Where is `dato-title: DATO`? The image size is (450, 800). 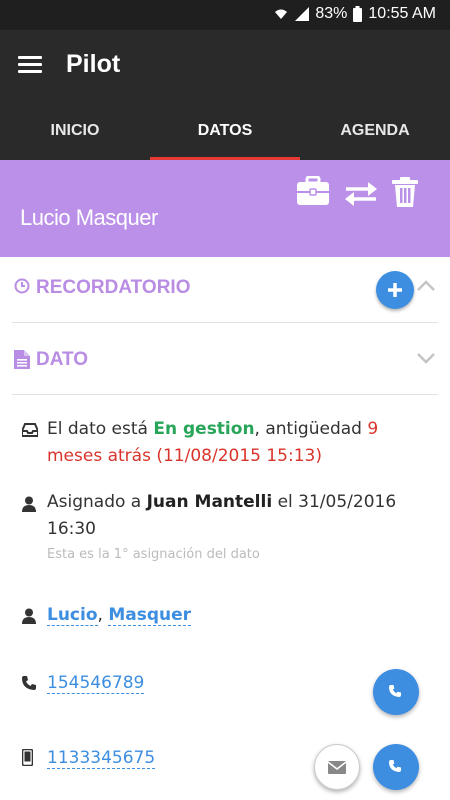 dato-title: DATO is located at coordinates (62, 359).